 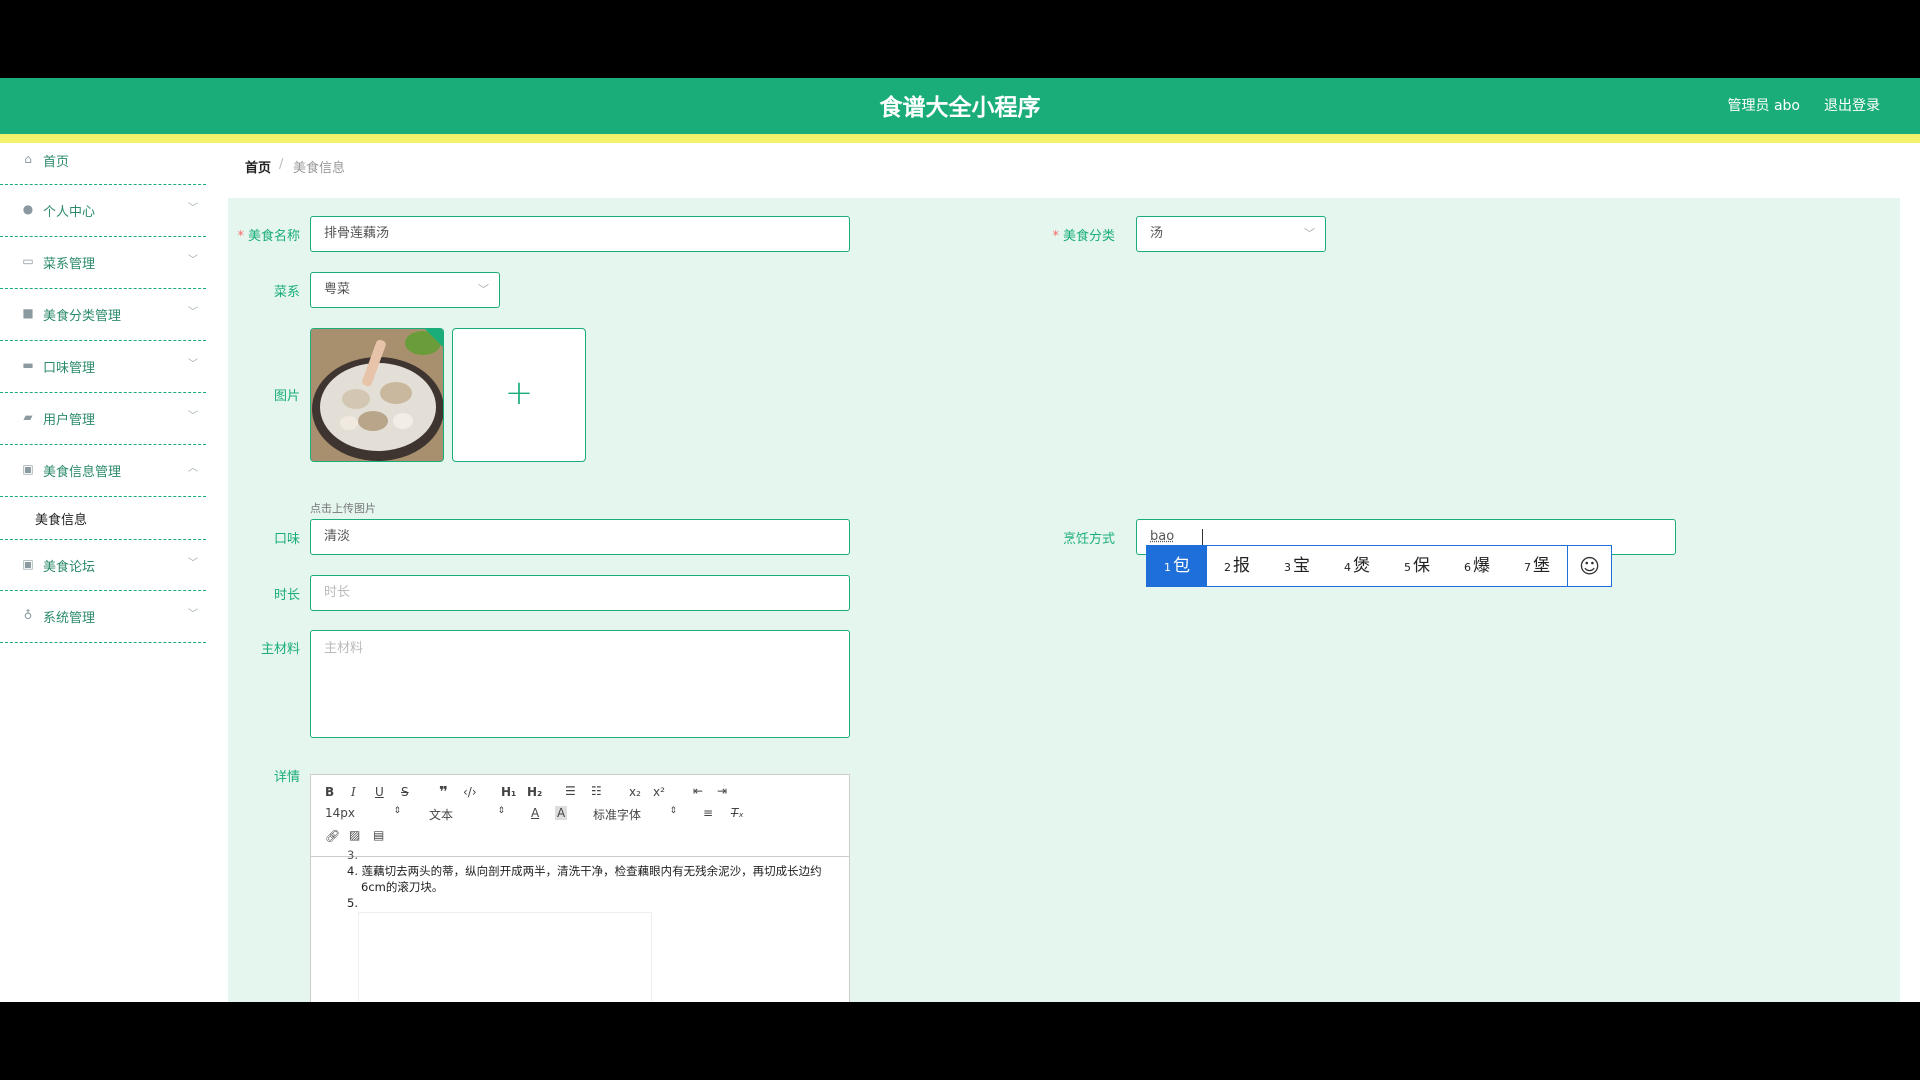 I want to click on plus-icon: +, so click(x=519, y=393).